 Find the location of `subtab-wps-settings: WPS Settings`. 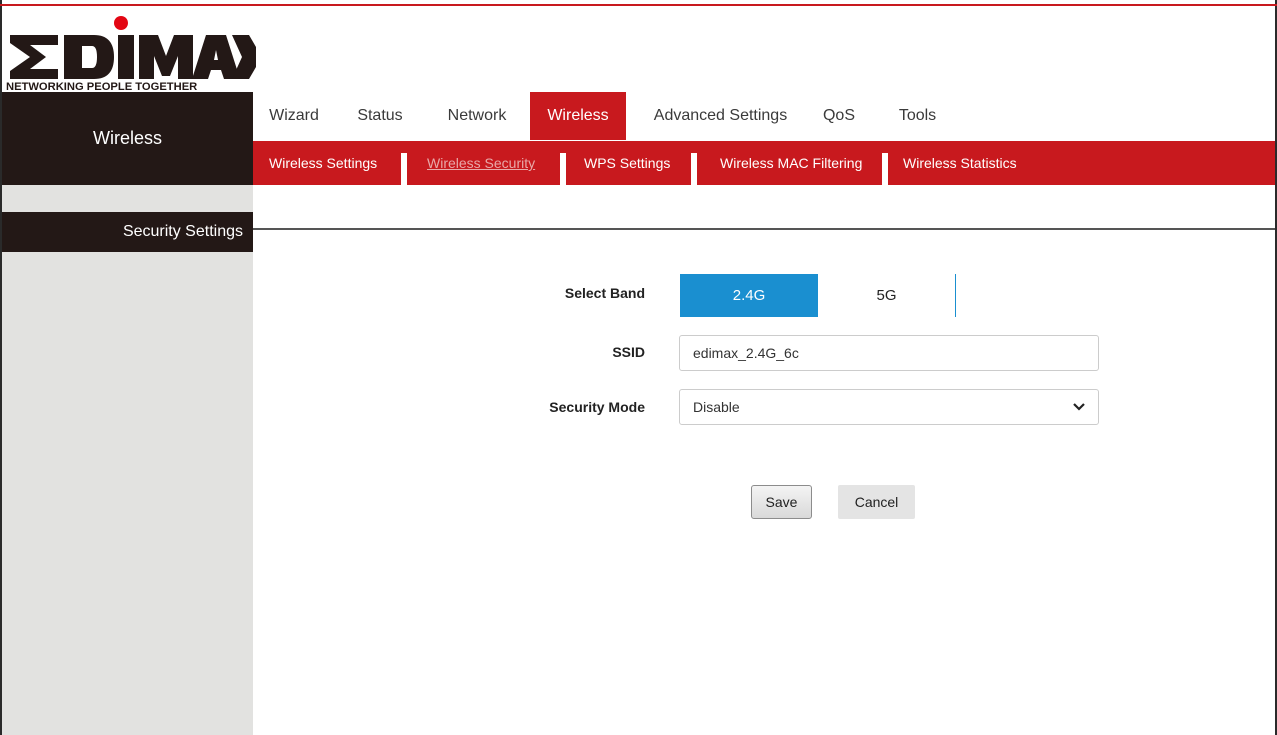

subtab-wps-settings: WPS Settings is located at coordinates (627, 163).